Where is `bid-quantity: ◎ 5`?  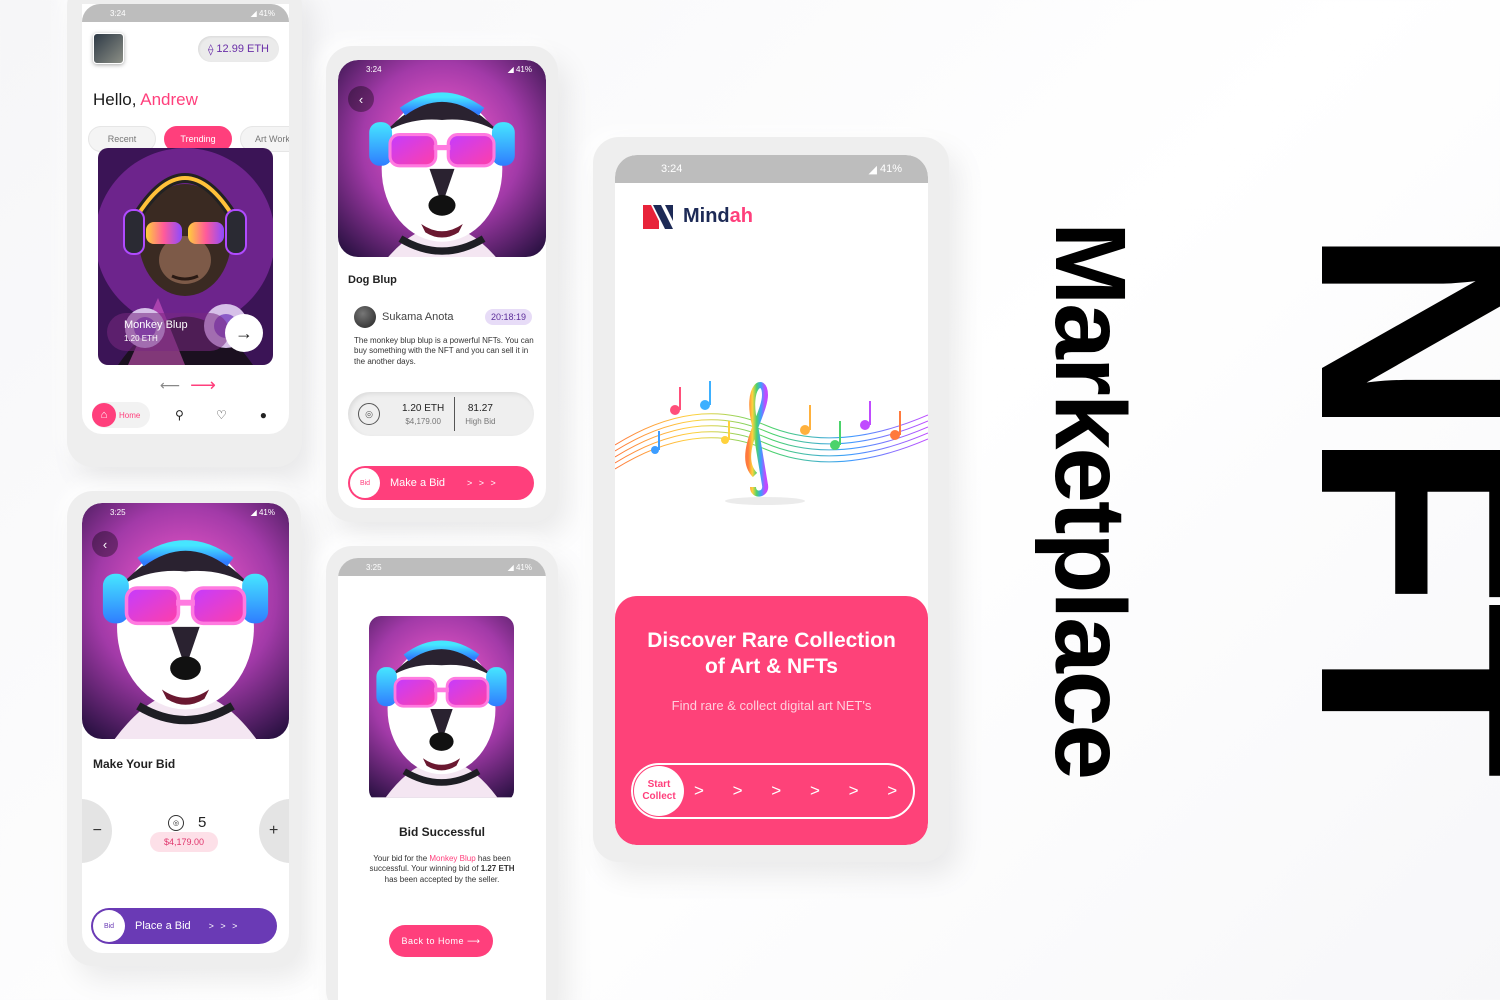
bid-quantity: ◎ 5 is located at coordinates (187, 822).